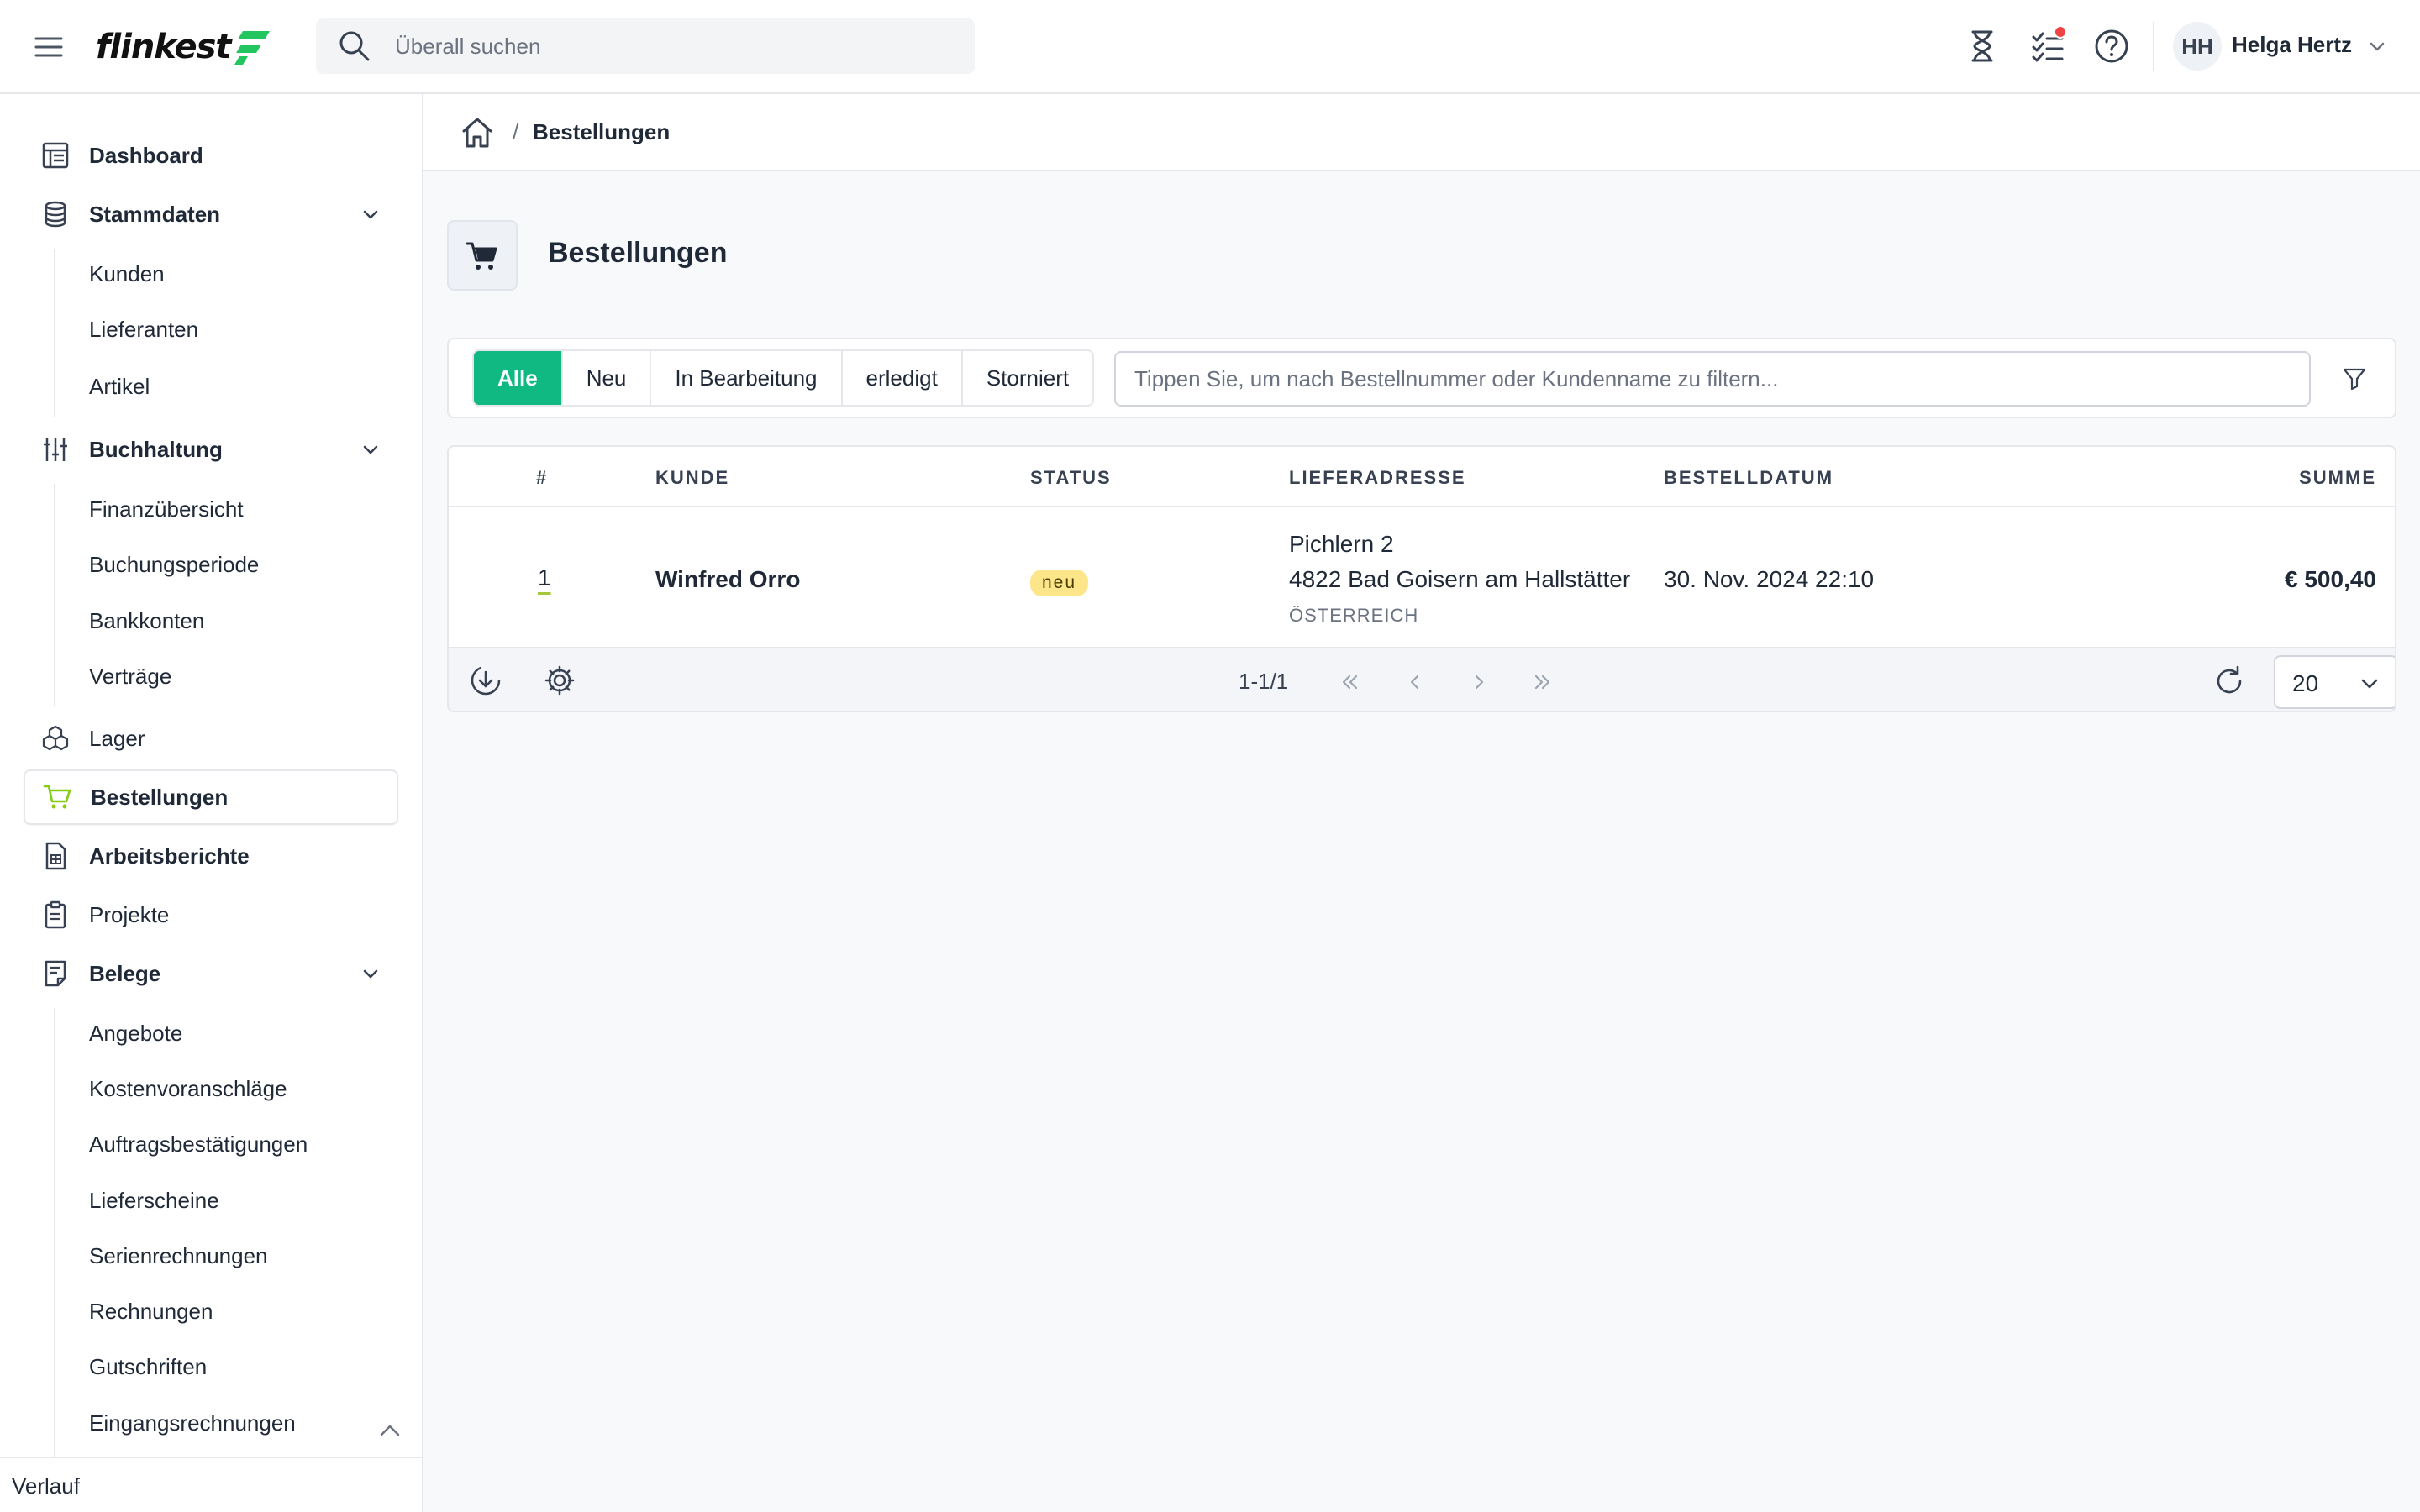 This screenshot has height=1512, width=2420. I want to click on tab-alle: Alle, so click(518, 378).